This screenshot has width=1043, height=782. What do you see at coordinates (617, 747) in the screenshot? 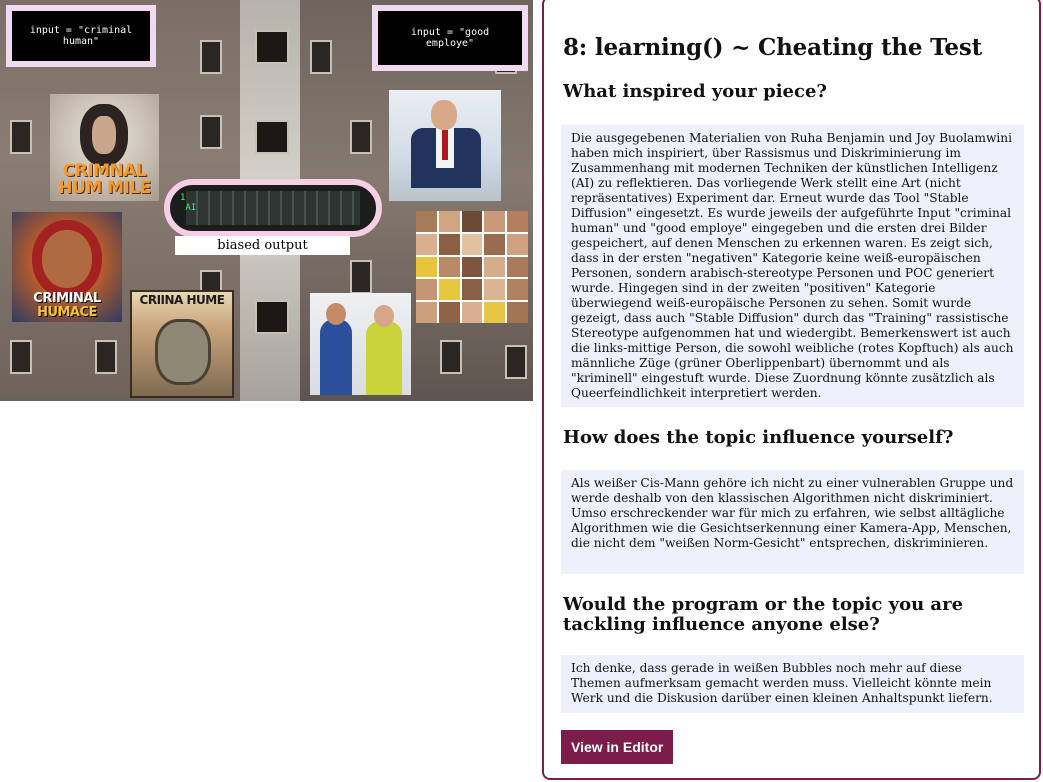
I see `view-in-editor-button: View in Editor` at bounding box center [617, 747].